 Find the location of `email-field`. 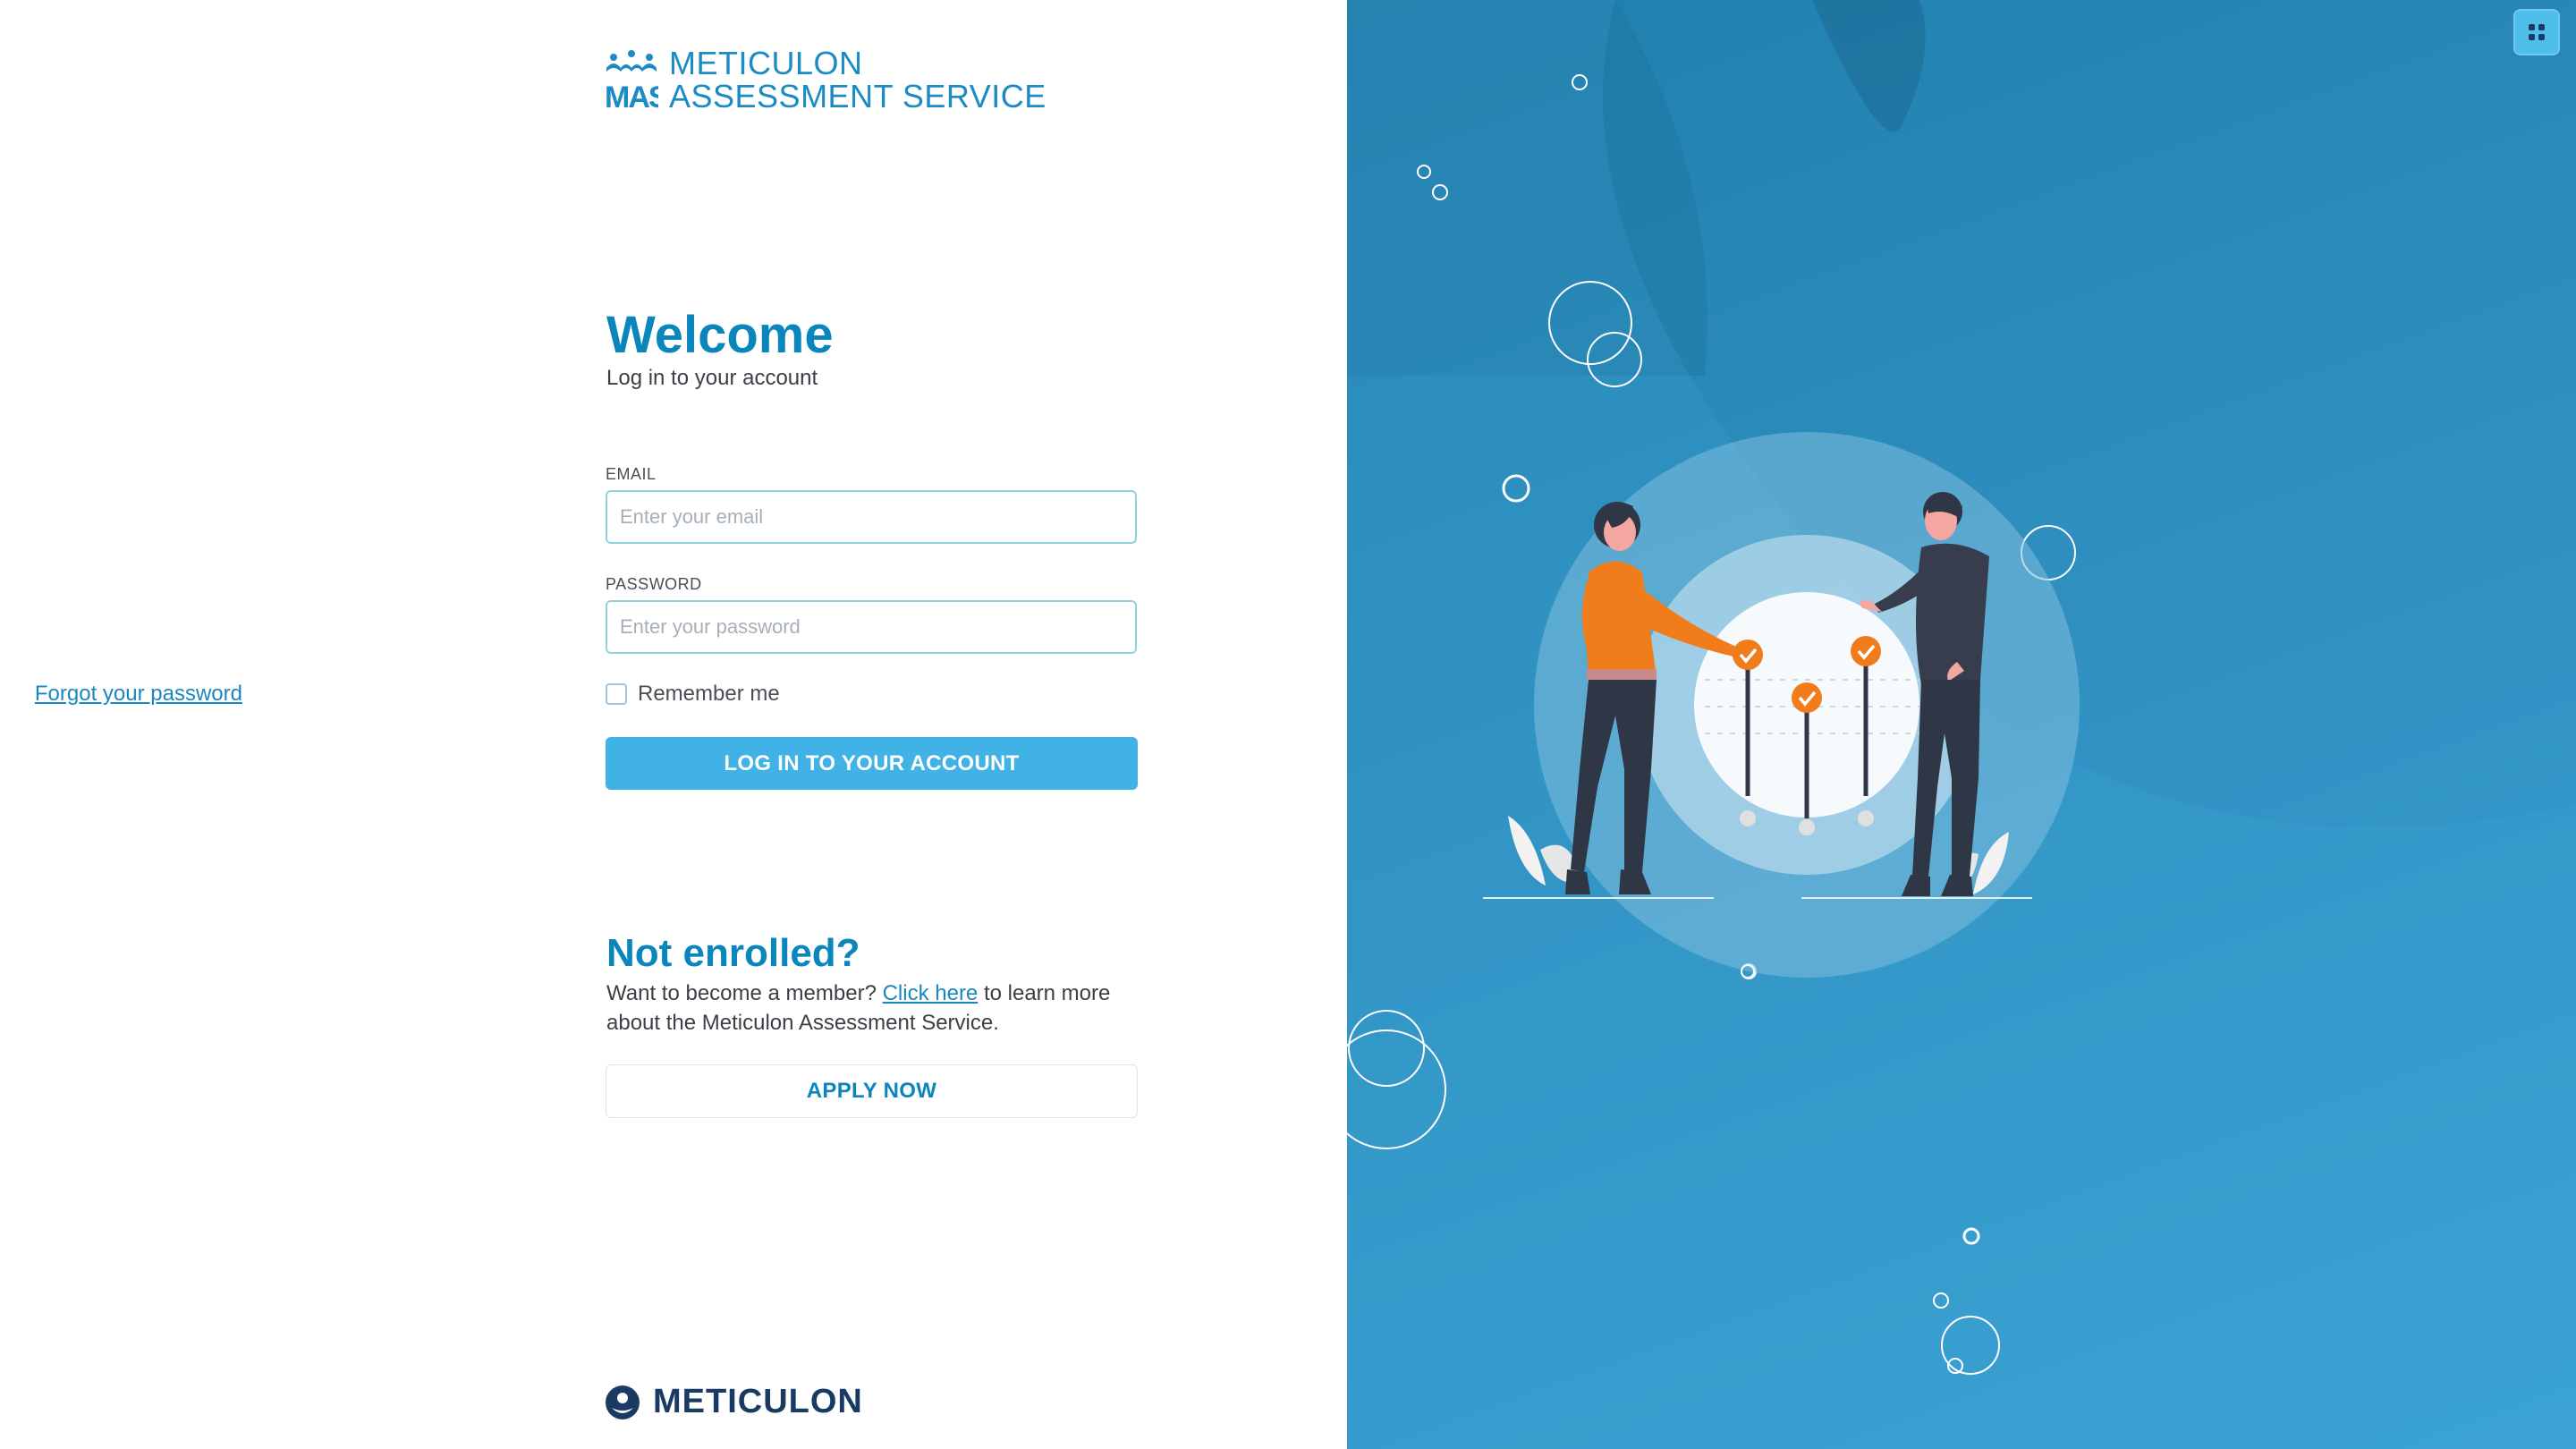

email-field is located at coordinates (871, 517).